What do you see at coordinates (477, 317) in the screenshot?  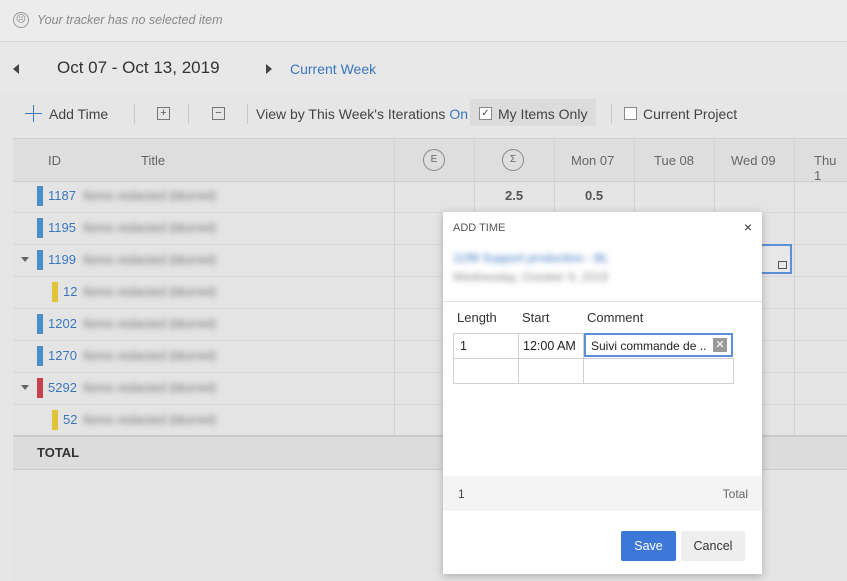 I see `column-header-length: Length` at bounding box center [477, 317].